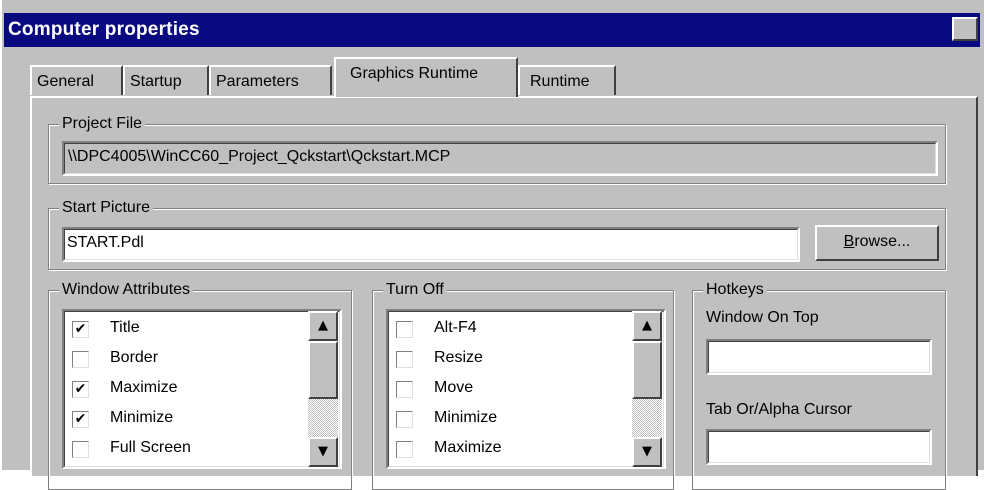 The width and height of the screenshot is (984, 490). I want to click on item-label: Resize, so click(458, 357).